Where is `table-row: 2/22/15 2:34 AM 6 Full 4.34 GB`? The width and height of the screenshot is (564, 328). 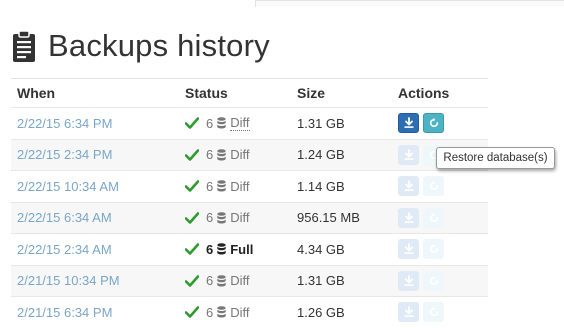
table-row: 2/22/15 2:34 AM 6 Full 4.34 GB is located at coordinates (249, 249).